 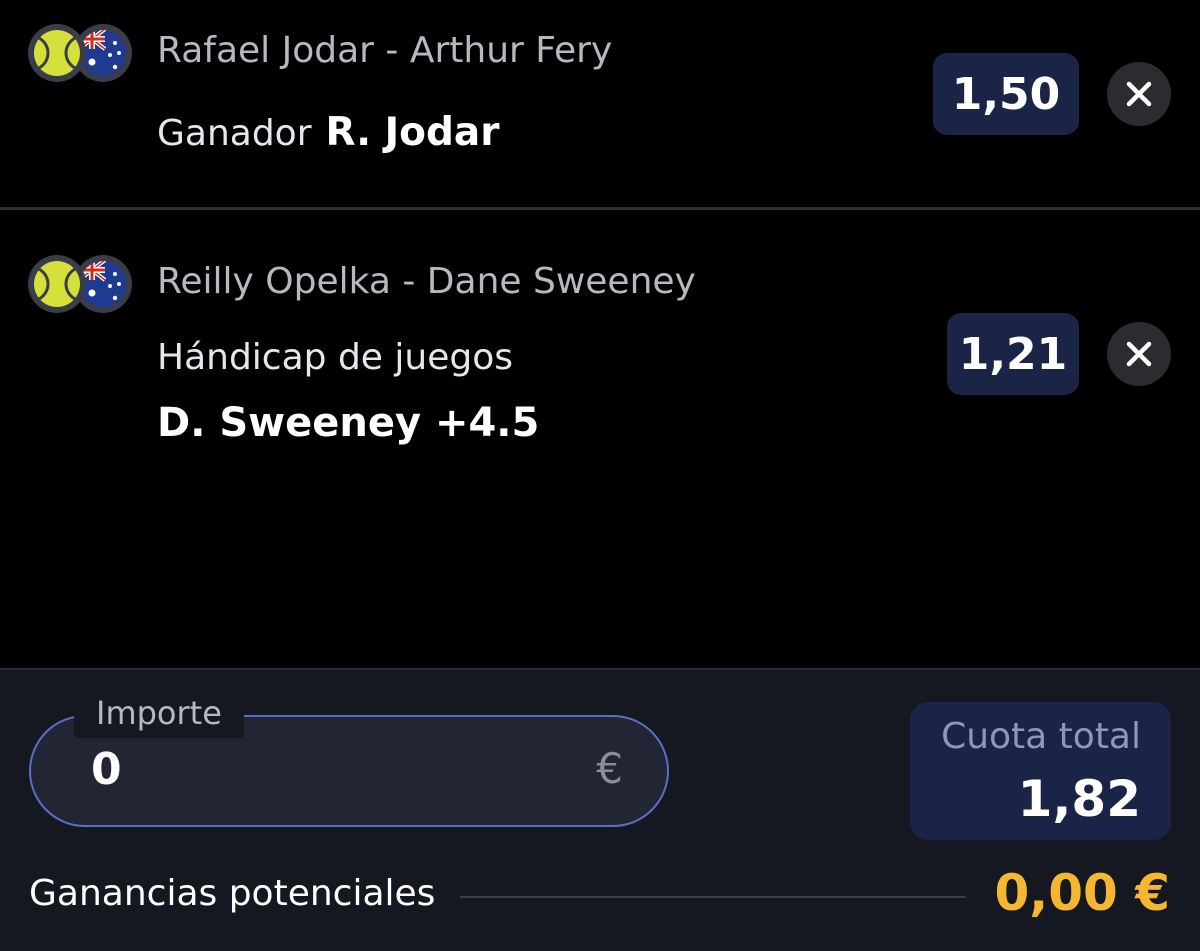 What do you see at coordinates (159, 715) in the screenshot?
I see `stake-label: Importe` at bounding box center [159, 715].